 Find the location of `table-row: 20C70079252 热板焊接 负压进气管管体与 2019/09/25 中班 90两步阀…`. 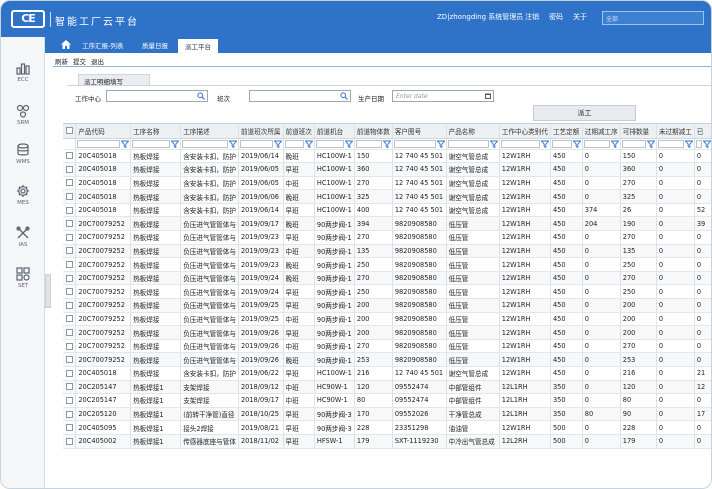

table-row: 20C70079252 热板焊接 负压进气管管体与 2019/09/25 中班 90两步阀… is located at coordinates (387, 319).